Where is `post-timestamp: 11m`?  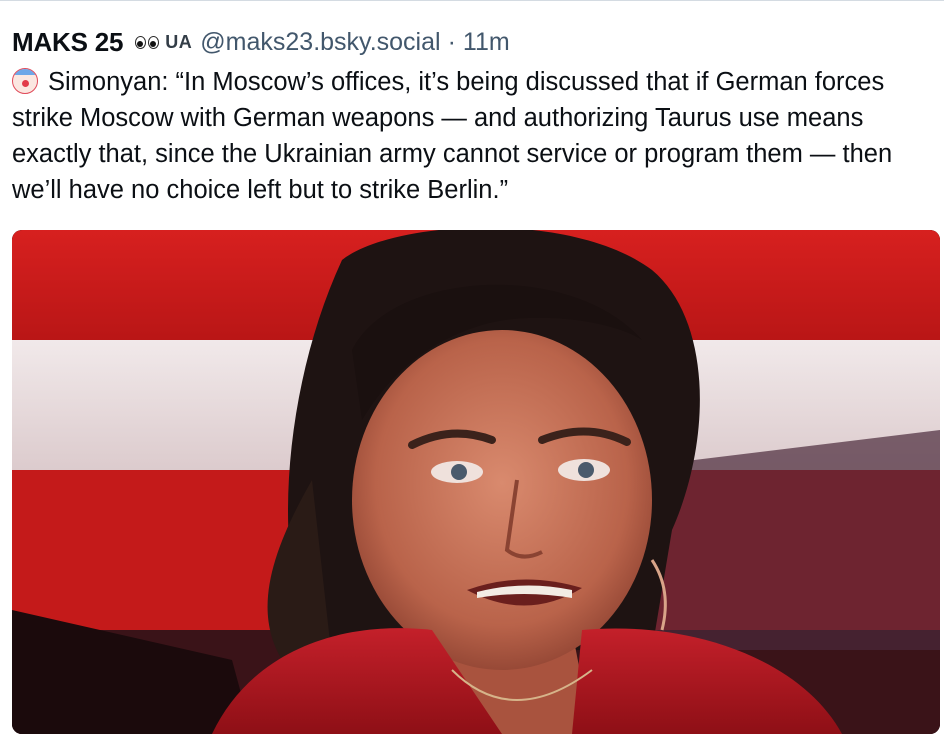
post-timestamp: 11m is located at coordinates (486, 42).